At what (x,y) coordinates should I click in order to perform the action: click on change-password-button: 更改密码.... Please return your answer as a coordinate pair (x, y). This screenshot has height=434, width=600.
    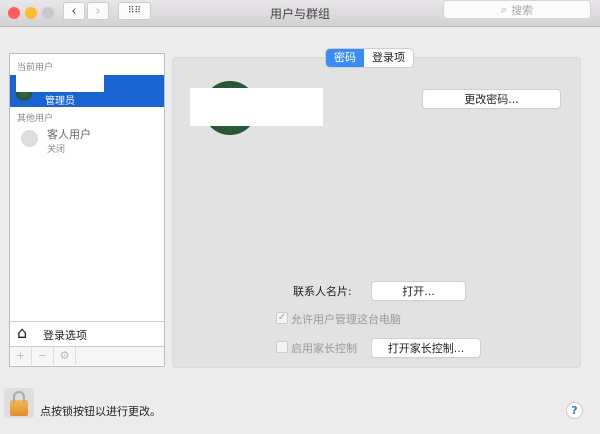
    Looking at the image, I should click on (491, 99).